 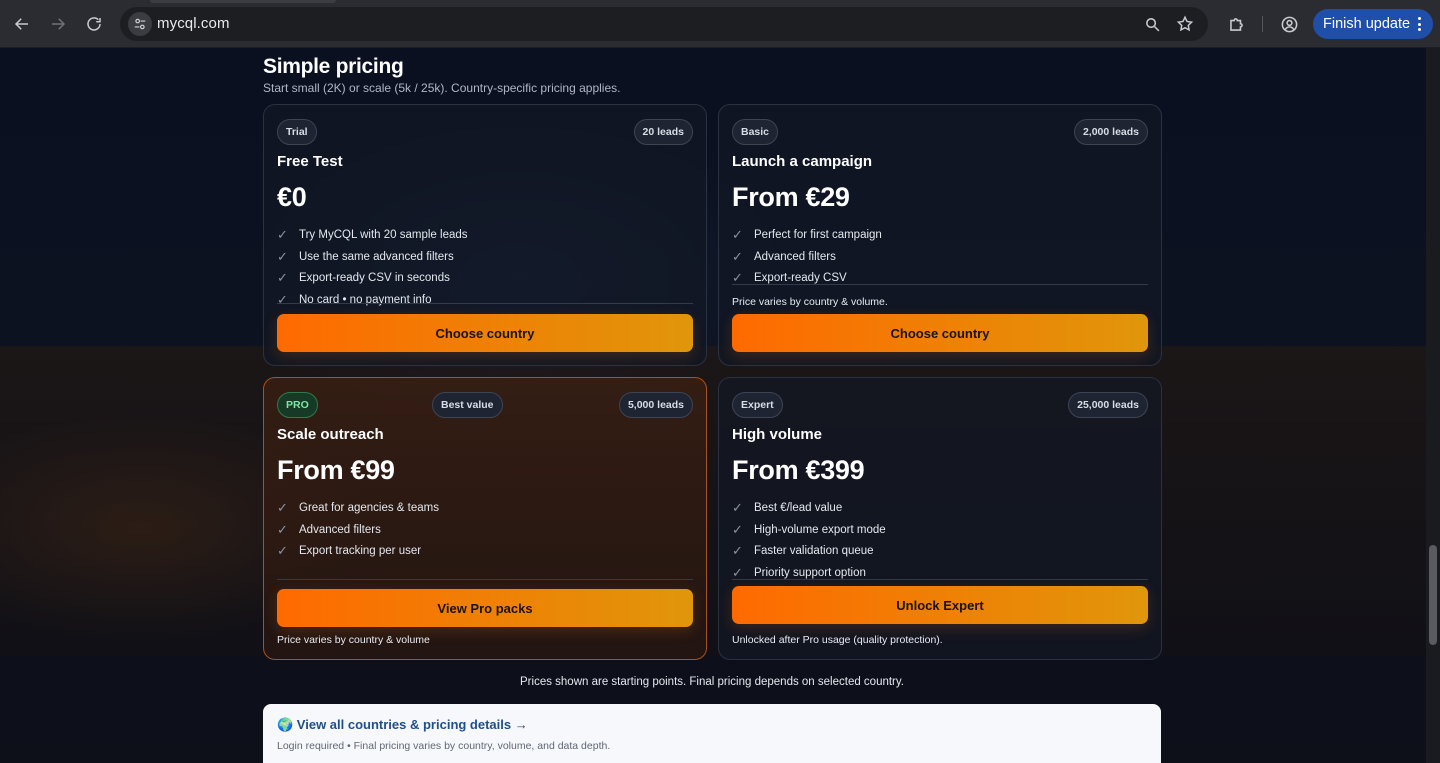 I want to click on puzzle-icon, so click(x=1236, y=24).